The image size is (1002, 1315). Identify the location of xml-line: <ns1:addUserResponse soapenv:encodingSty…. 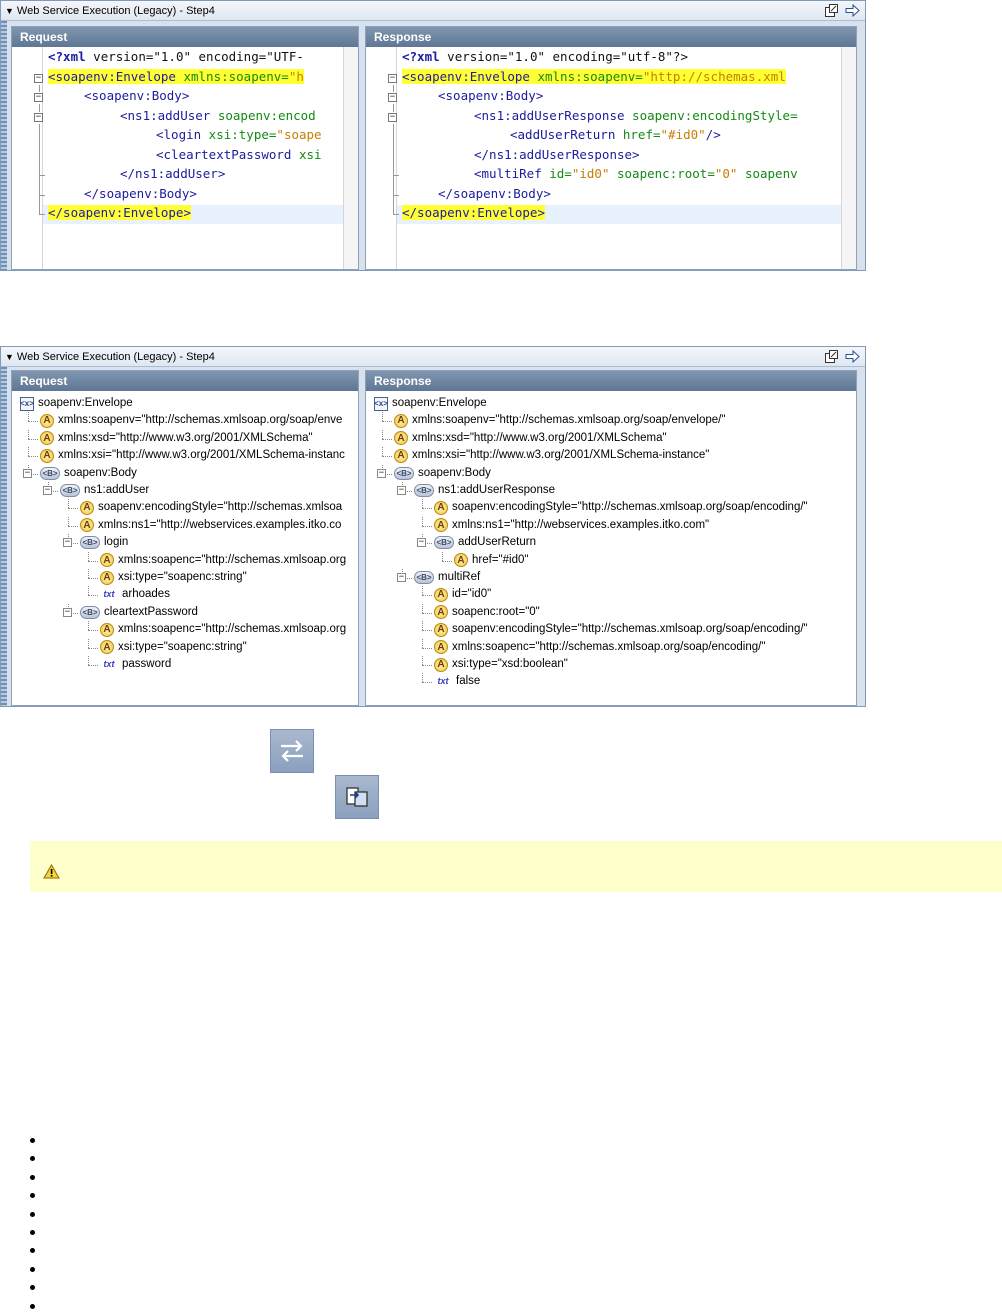
(636, 115).